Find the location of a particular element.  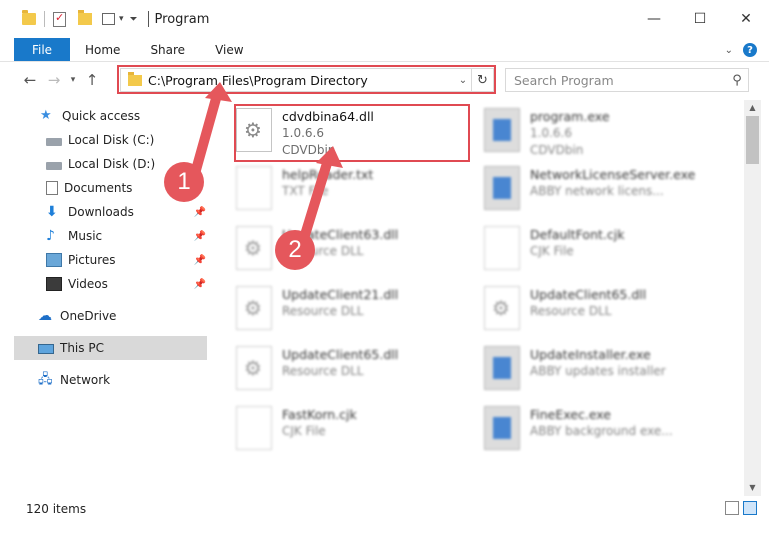

sidebar-item-label: Local Disk (D:) is located at coordinates (112, 164).